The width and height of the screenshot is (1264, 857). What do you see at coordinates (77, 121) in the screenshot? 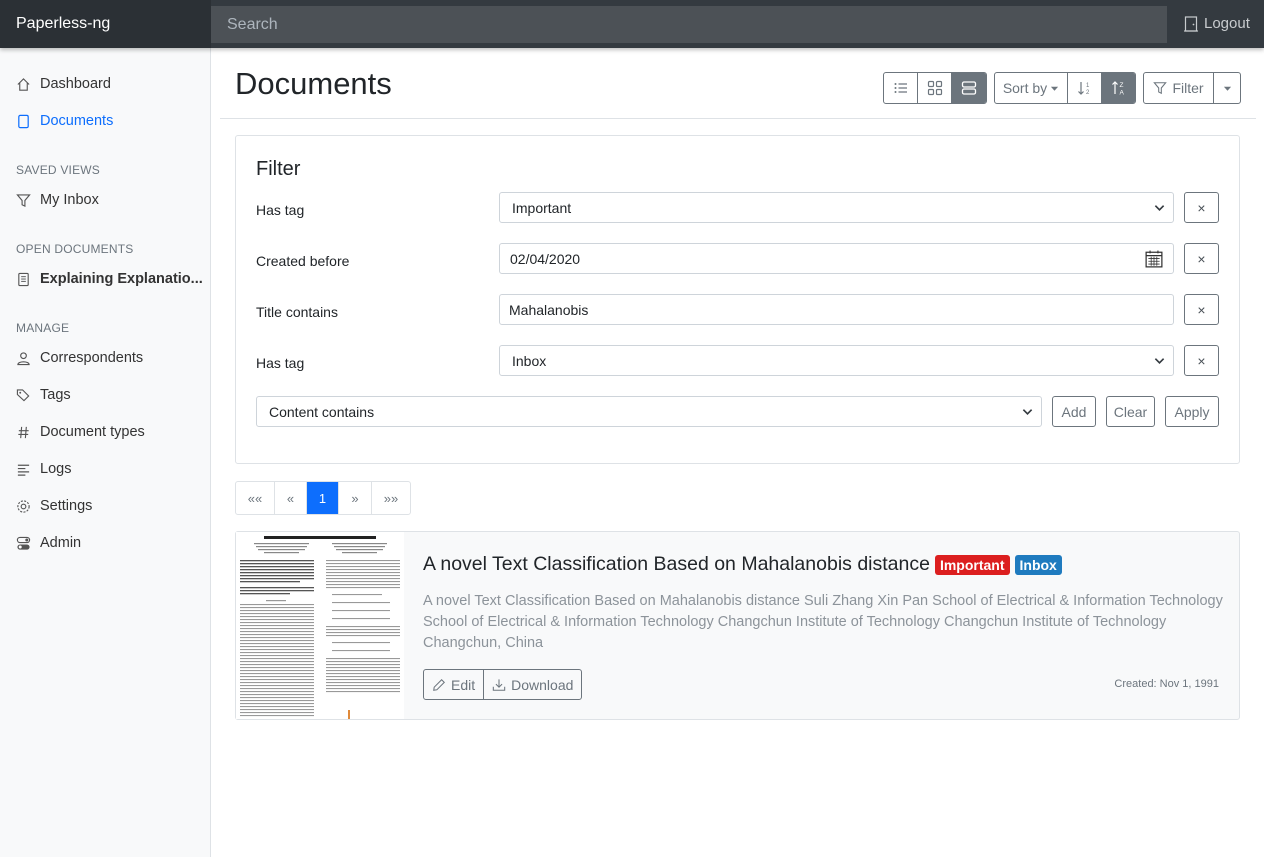
I see `sidebar-item-label: Documents` at bounding box center [77, 121].